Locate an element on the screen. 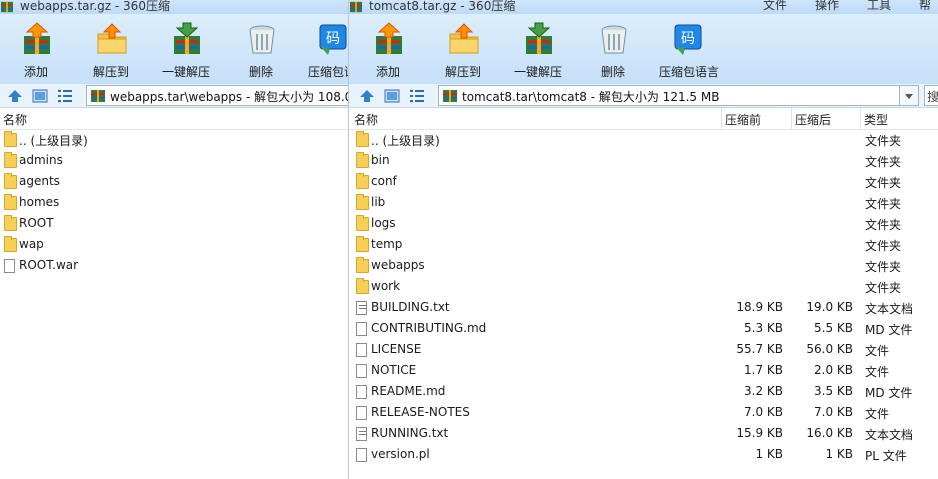 This screenshot has width=938, height=479. right-extract-button: 解压到 is located at coordinates (463, 51).